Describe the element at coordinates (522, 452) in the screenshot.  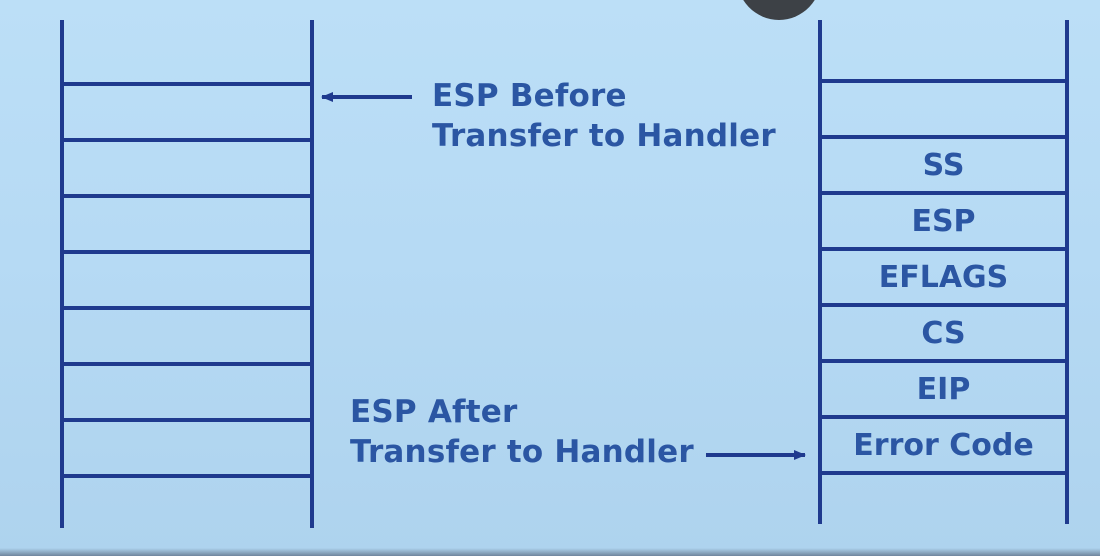
I see `esp-after-label-line2: Transfer to Handler` at that location.